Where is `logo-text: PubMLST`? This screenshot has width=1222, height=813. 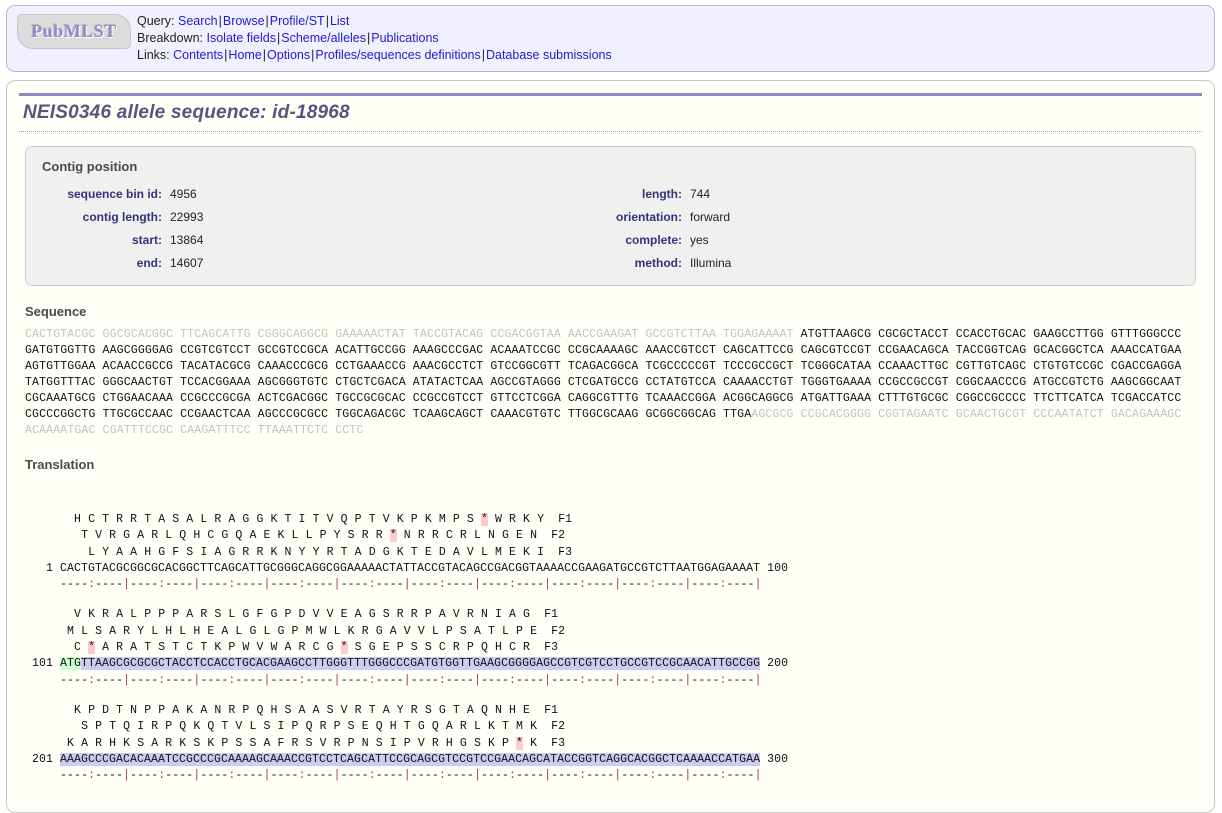 logo-text: PubMLST is located at coordinates (74, 31).